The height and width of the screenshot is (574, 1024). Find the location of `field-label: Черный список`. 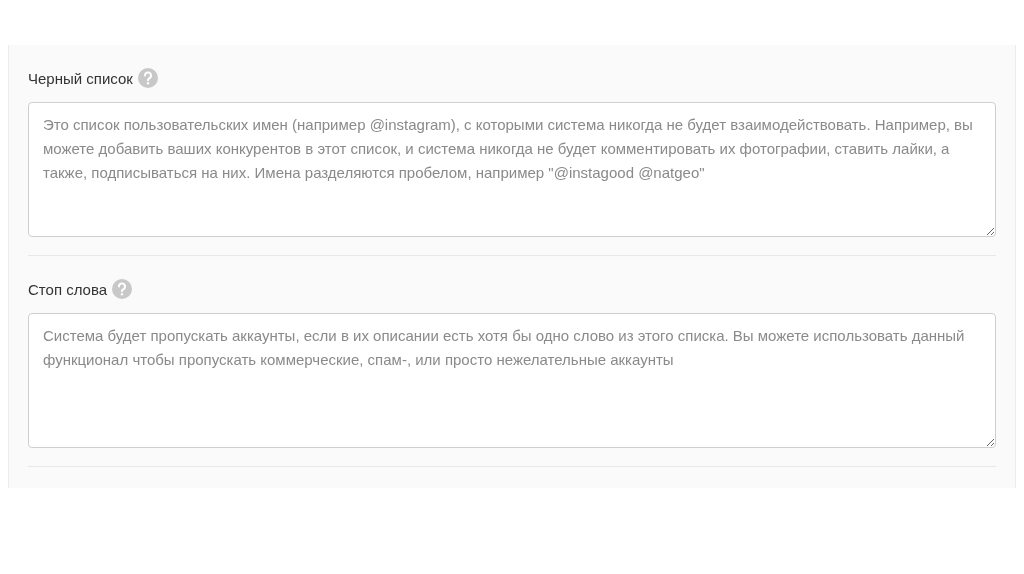

field-label: Черный список is located at coordinates (80, 78).